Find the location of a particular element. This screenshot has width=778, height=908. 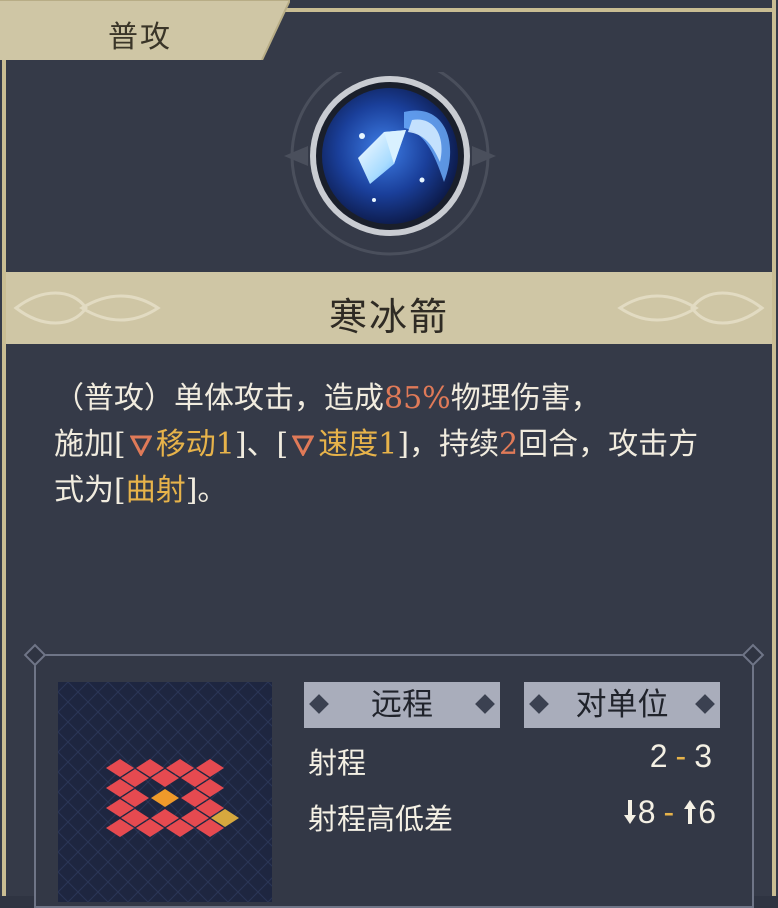

desc-text: 物理伤害， is located at coordinates (525, 398).